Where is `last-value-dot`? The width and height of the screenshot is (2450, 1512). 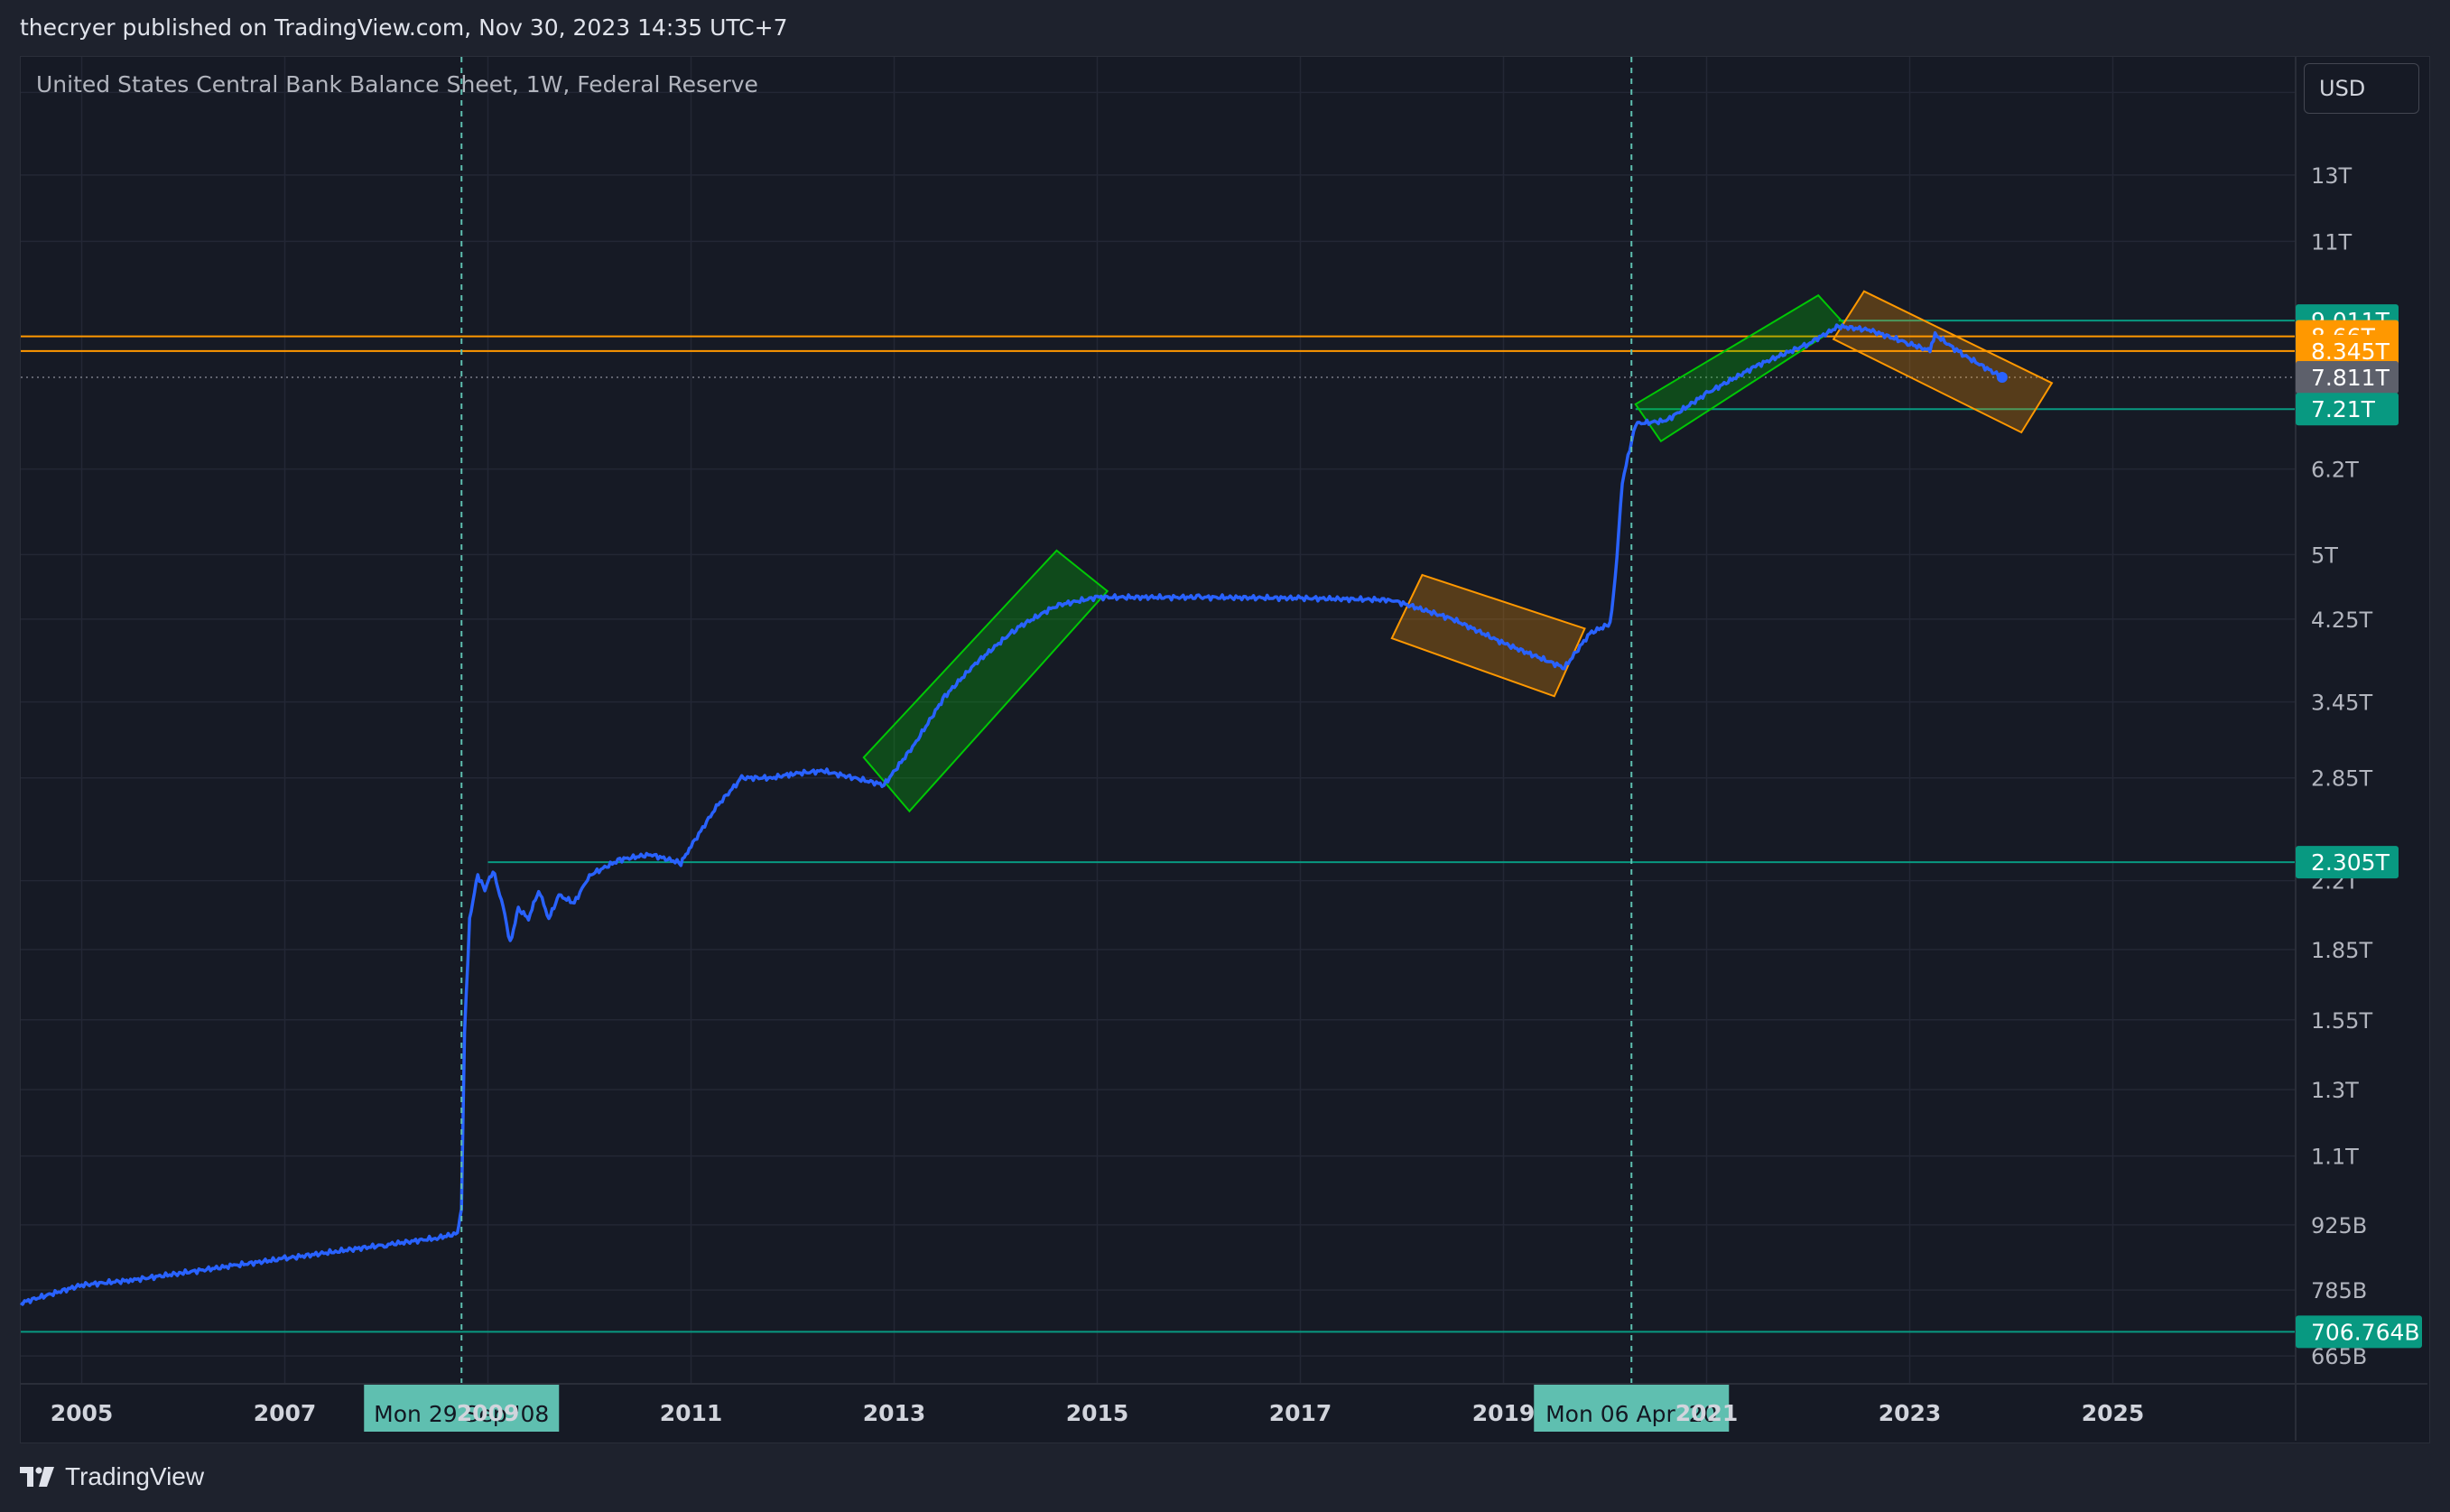
last-value-dot is located at coordinates (2002, 378).